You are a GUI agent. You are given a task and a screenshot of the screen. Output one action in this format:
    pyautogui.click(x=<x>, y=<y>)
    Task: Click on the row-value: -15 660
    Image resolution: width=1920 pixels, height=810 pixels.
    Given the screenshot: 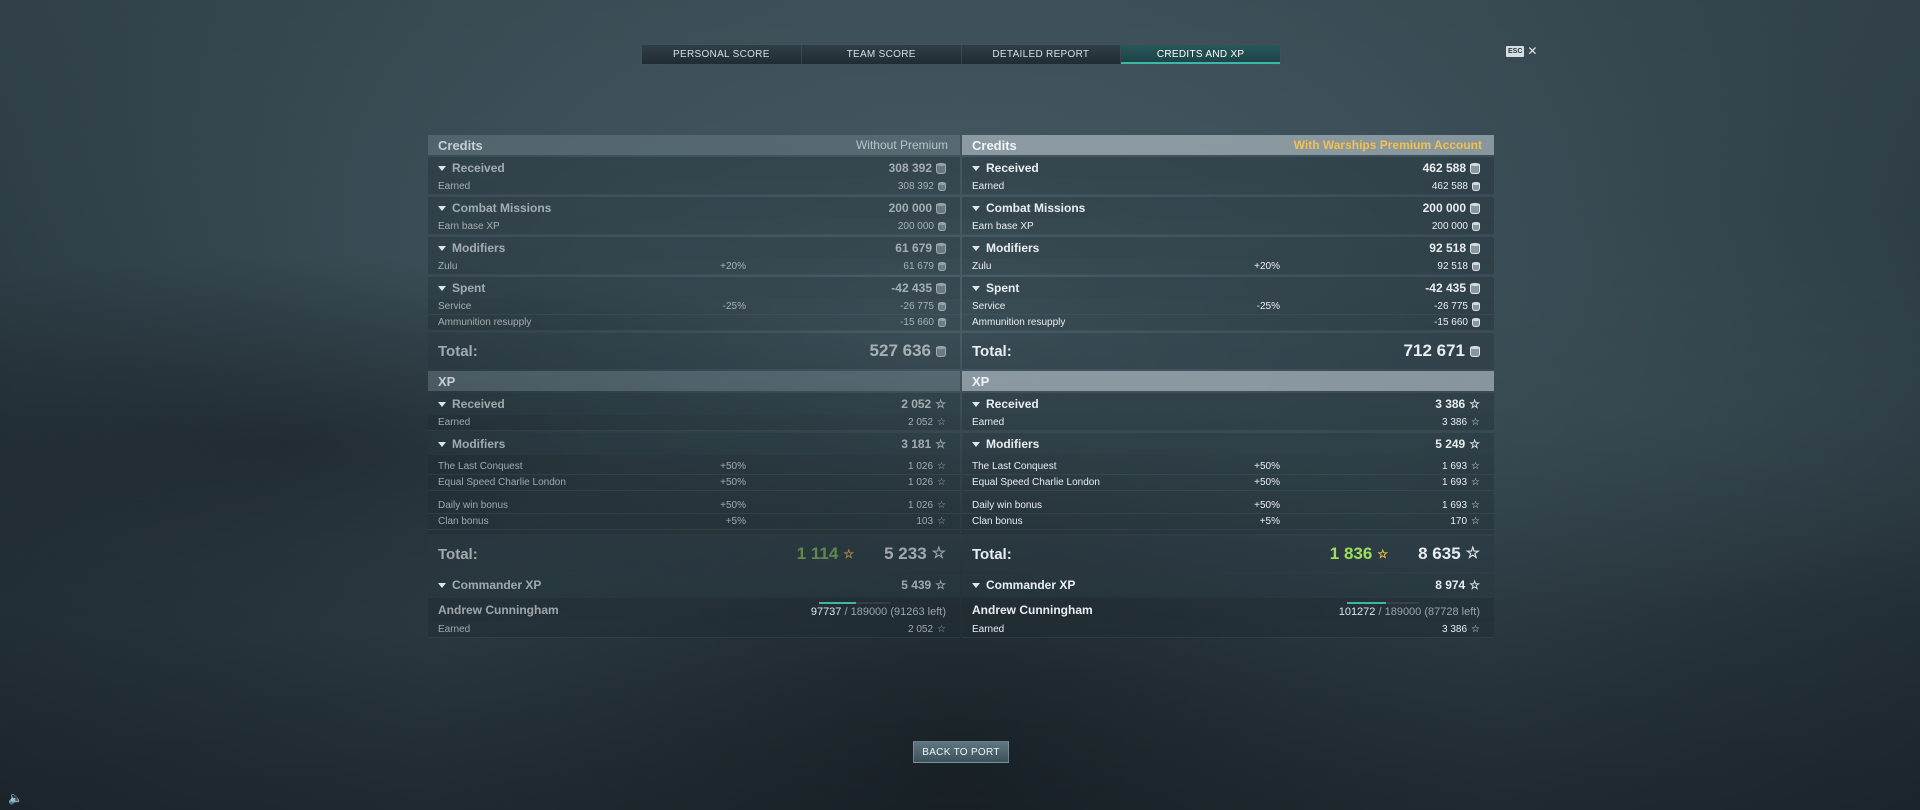 What is the action you would take?
    pyautogui.click(x=1435, y=322)
    